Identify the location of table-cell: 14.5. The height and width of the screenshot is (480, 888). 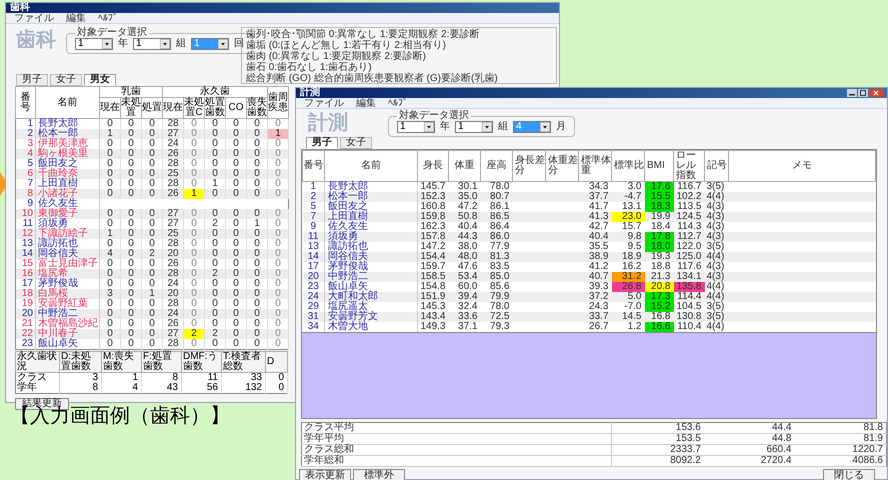
(628, 317).